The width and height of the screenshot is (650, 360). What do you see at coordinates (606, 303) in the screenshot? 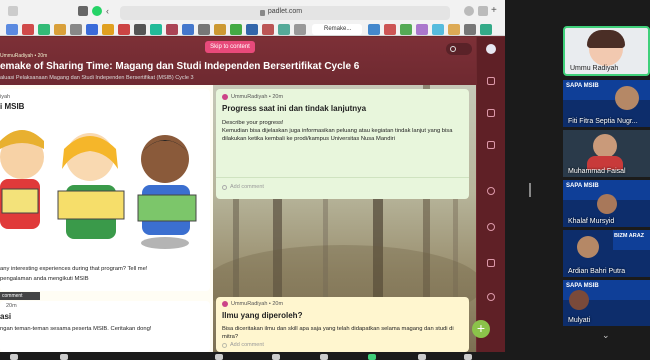
I see `participant-tile-6: SAPA MSIB Mulyati` at bounding box center [606, 303].